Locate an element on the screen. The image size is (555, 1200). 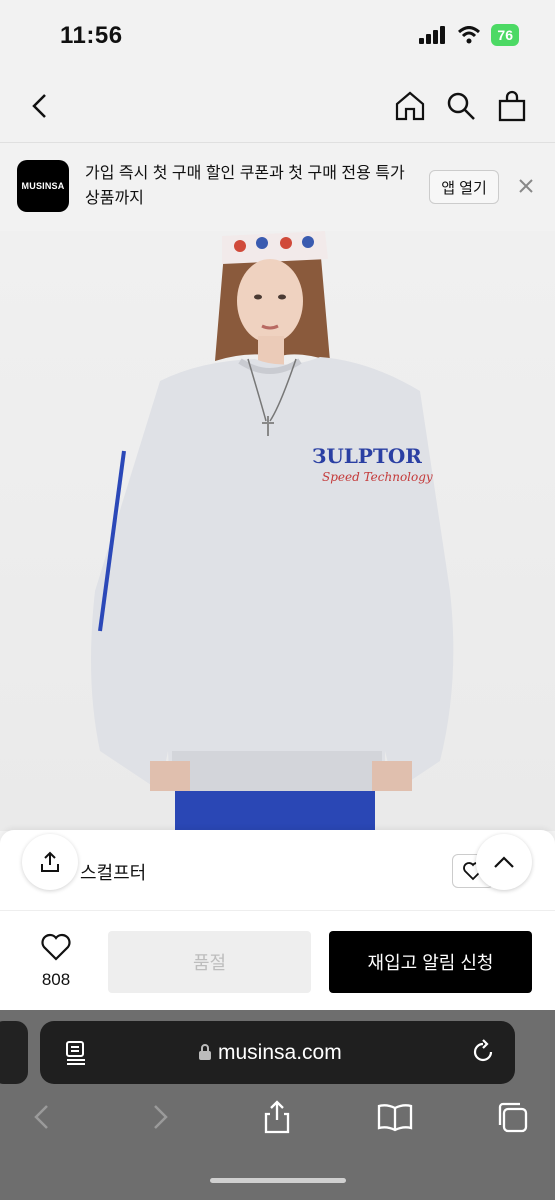
reader-icon is located at coordinates (76, 1053).